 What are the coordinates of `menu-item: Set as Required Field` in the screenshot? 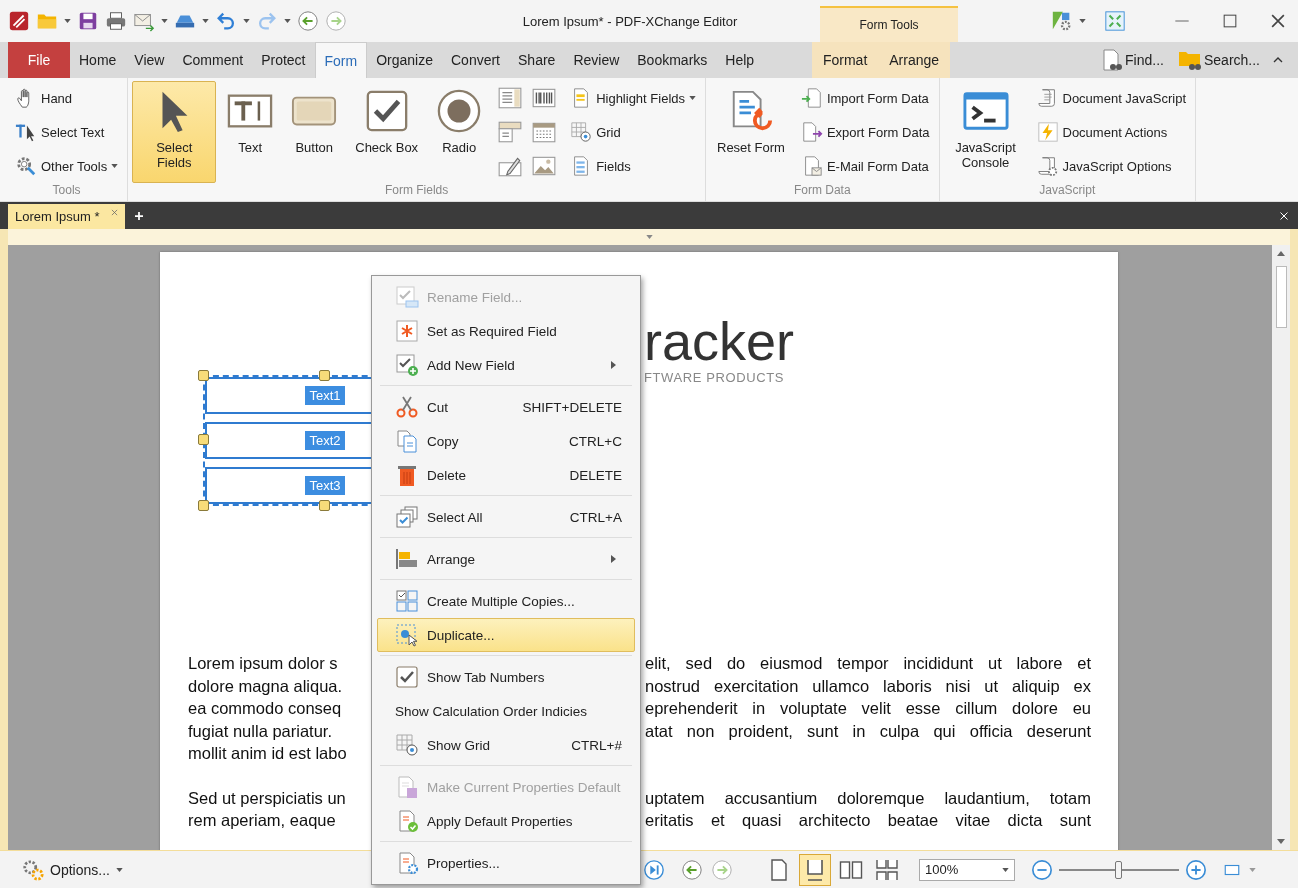 It's located at (506, 331).